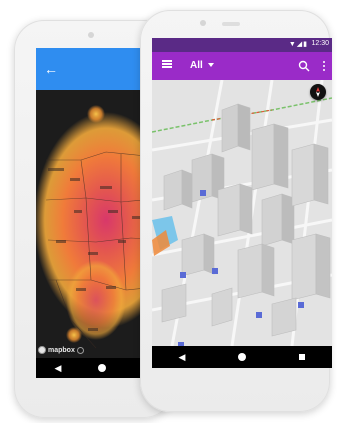 The image size is (337, 423). Describe the element at coordinates (42, 350) in the screenshot. I see `mapbox-logo-icon` at that location.